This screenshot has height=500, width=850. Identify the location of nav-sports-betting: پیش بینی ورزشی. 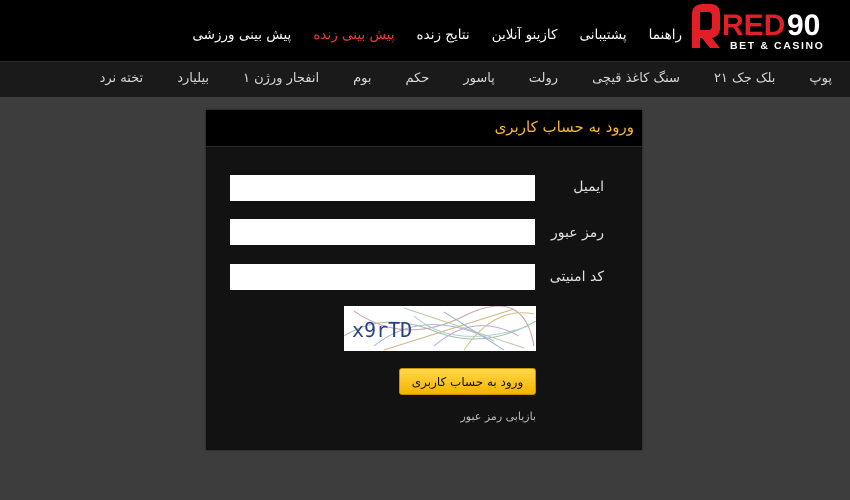
(241, 35).